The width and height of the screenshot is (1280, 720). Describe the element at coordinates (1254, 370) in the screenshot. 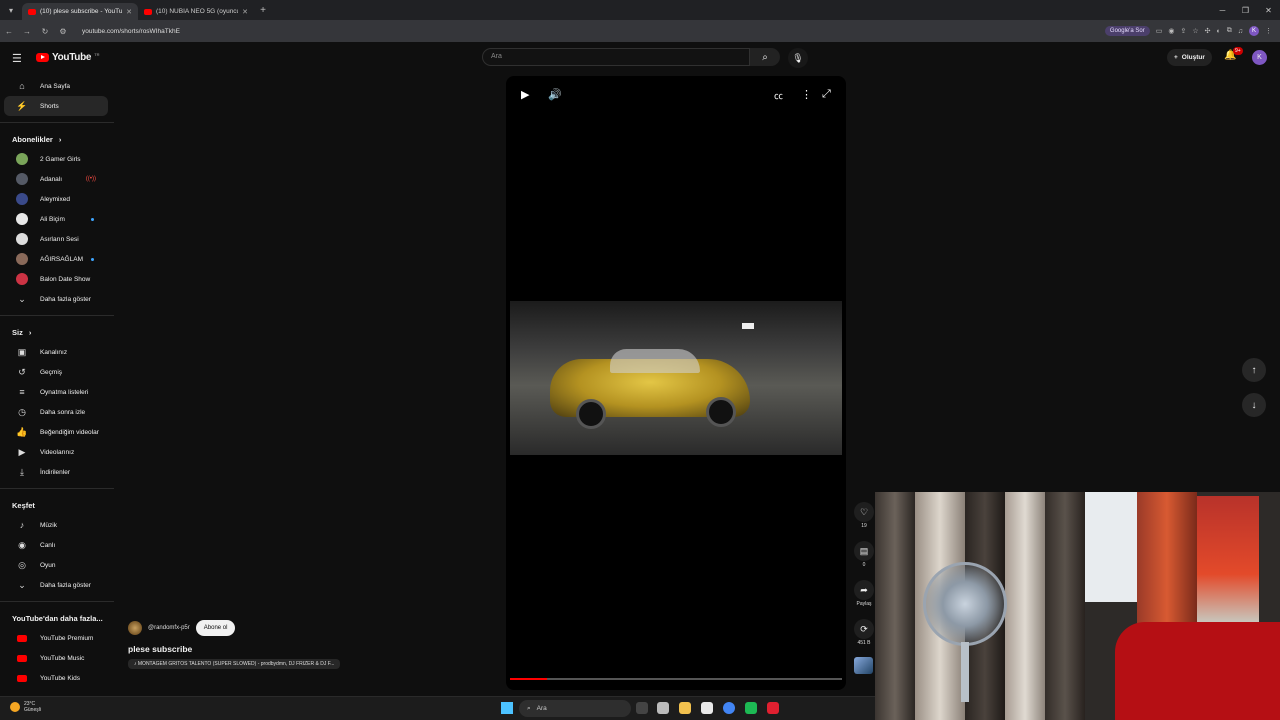

I see `previous-short-button: ↑` at that location.